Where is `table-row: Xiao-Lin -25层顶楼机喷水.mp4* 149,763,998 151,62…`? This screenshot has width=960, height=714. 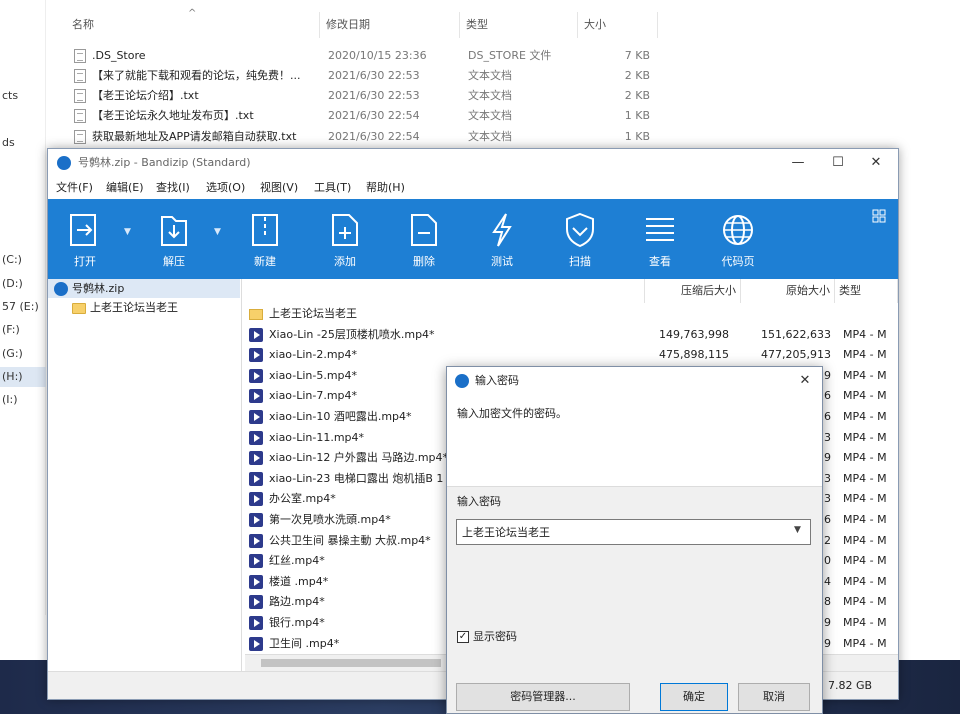 table-row: Xiao-Lin -25层顶楼机喷水.mp4* 149,763,998 151,62… is located at coordinates (571, 335).